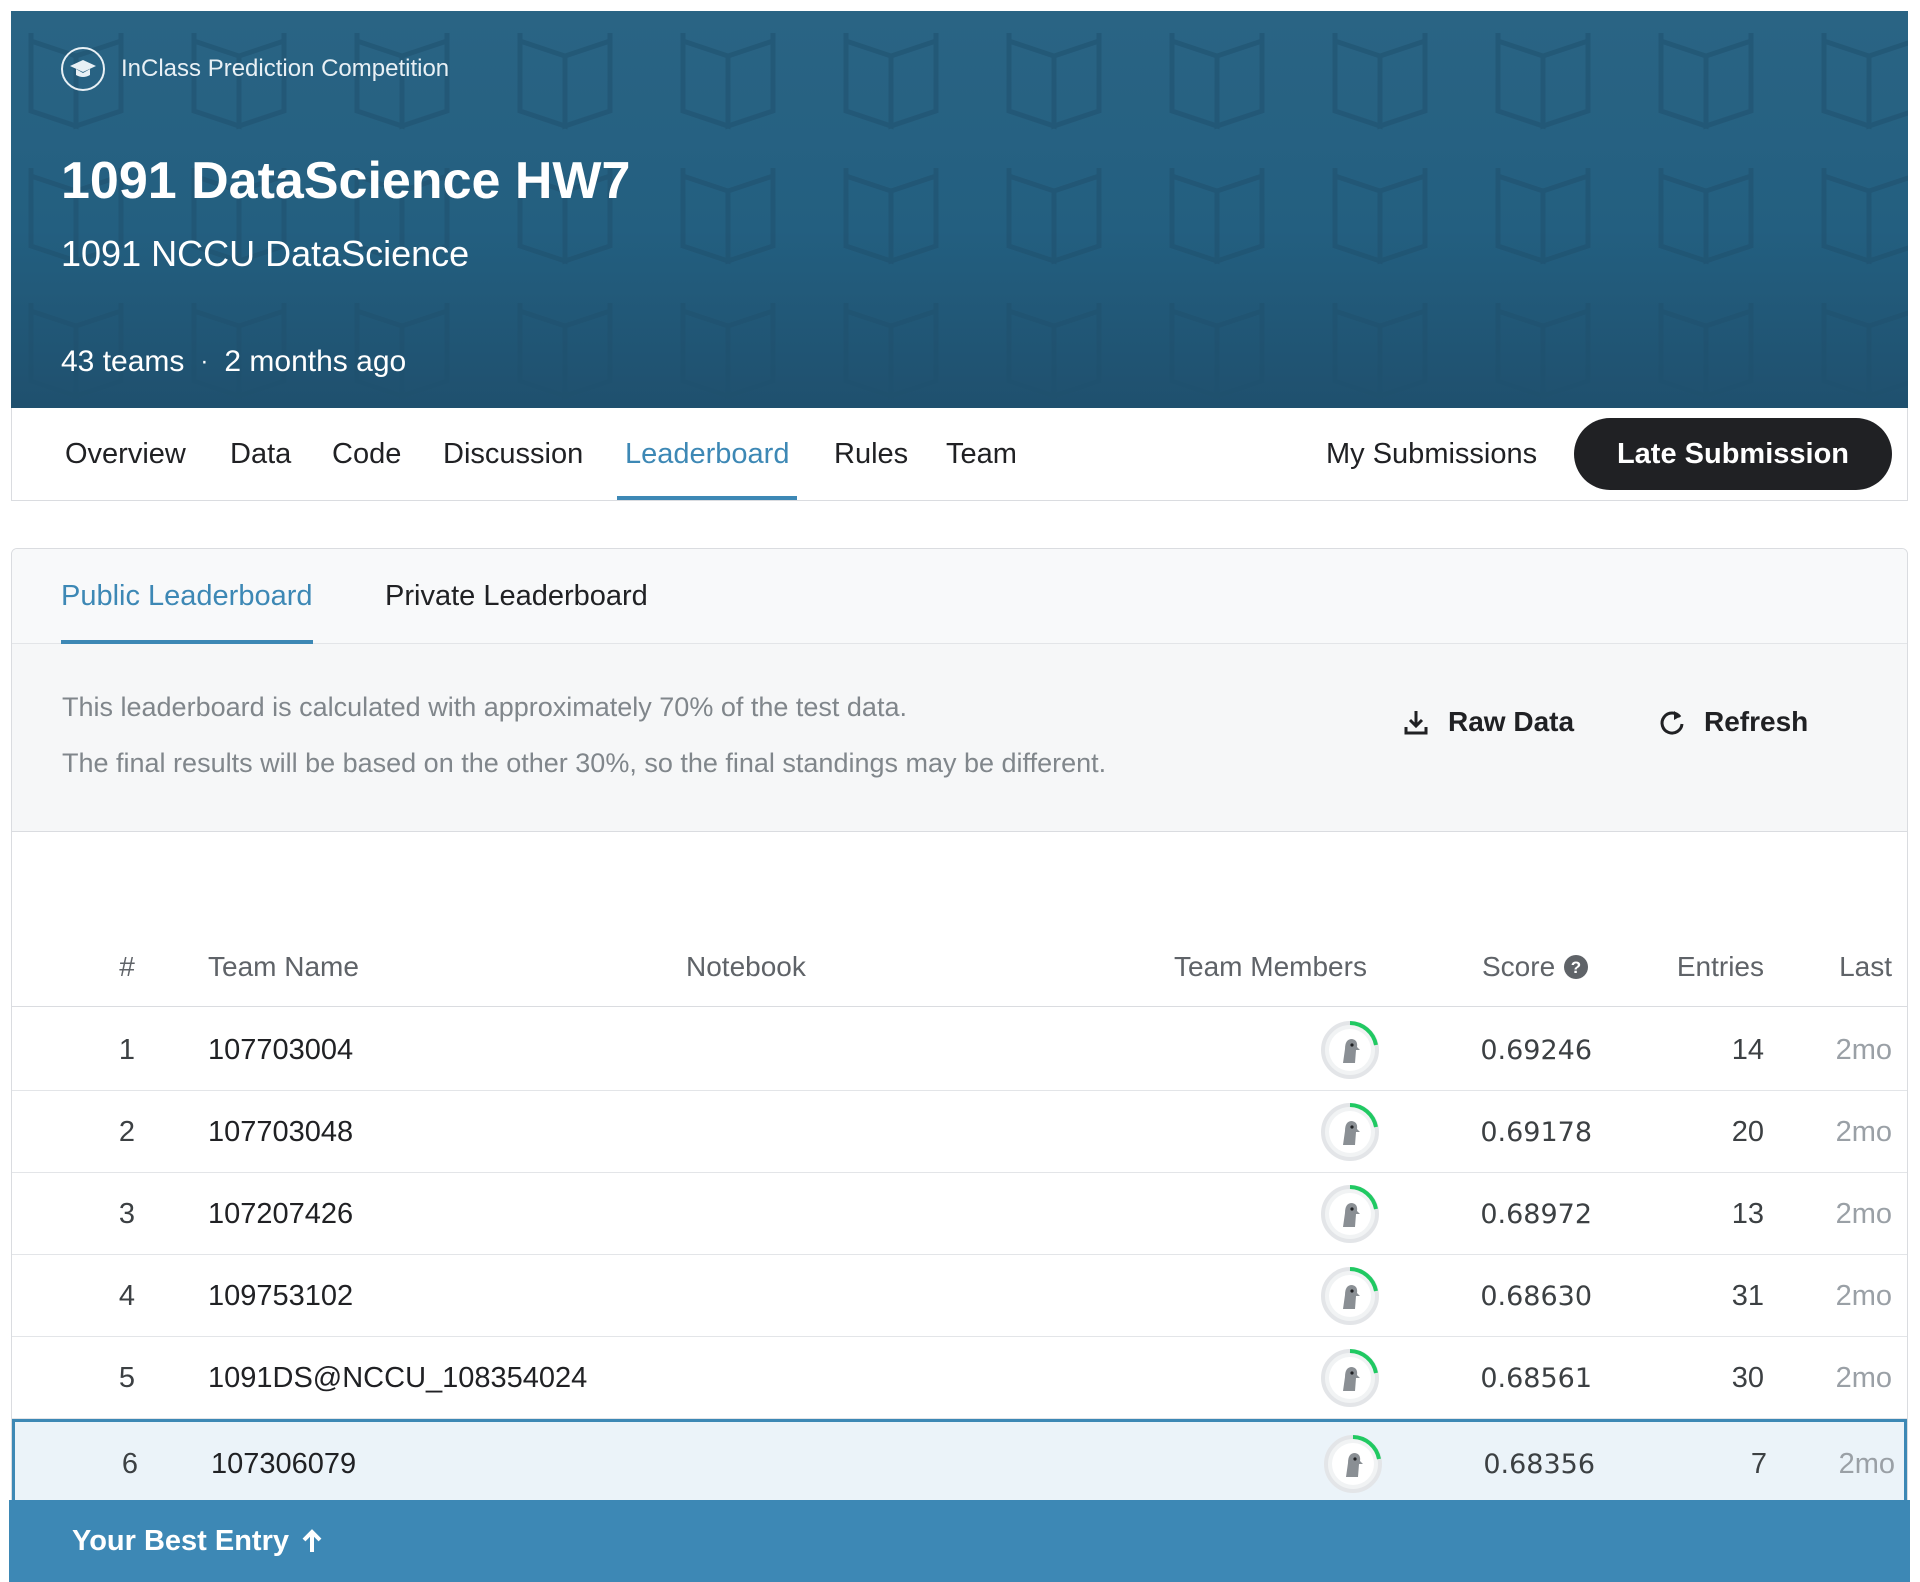  I want to click on your-best-entry: Your Best Entry, so click(198, 1541).